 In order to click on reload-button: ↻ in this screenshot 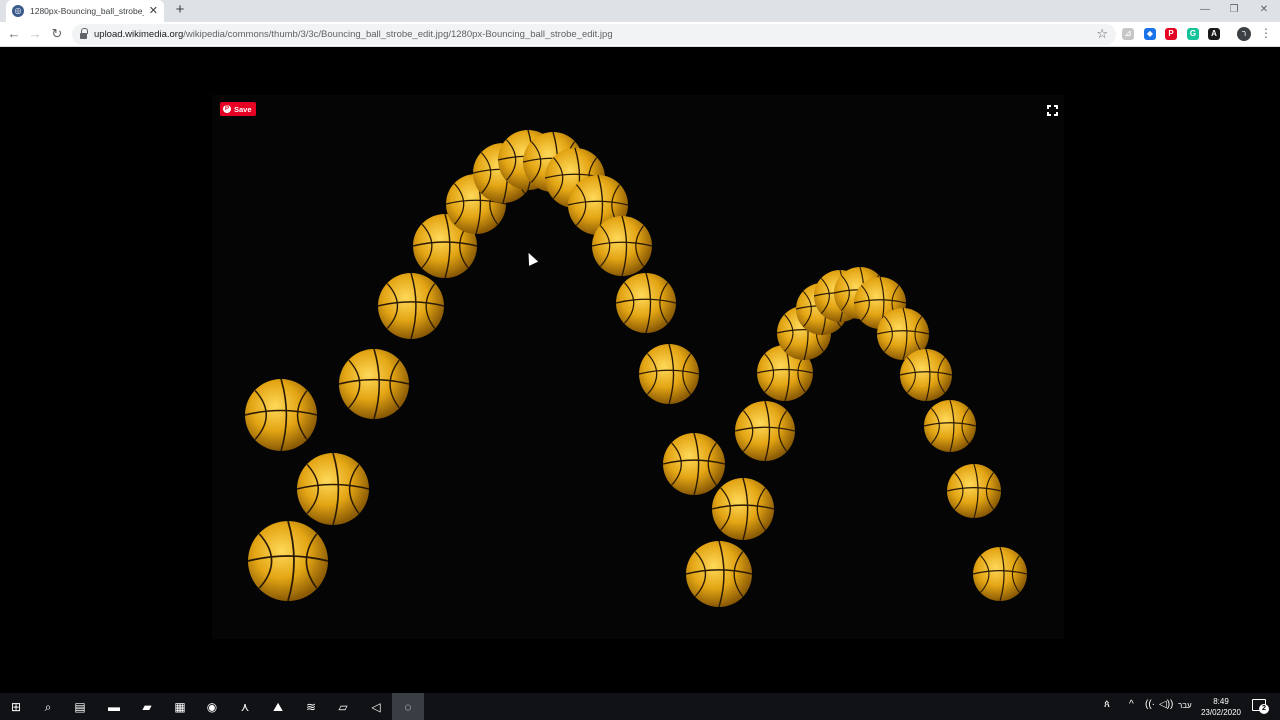, I will do `click(57, 34)`.